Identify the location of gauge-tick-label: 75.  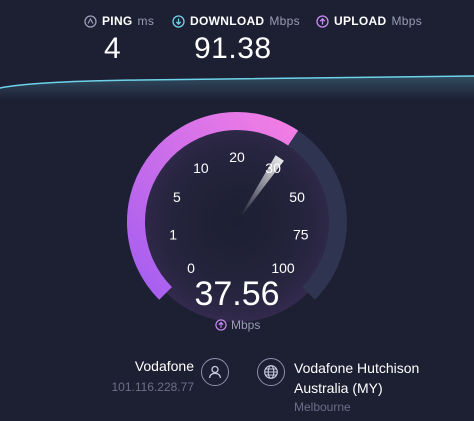
(301, 235).